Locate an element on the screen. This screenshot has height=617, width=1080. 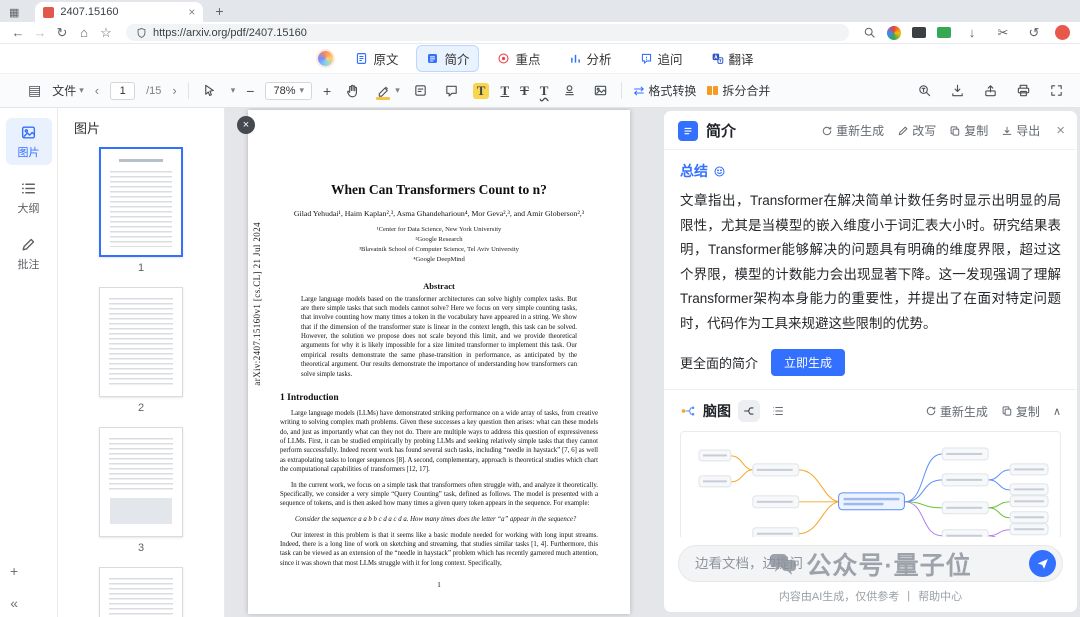
nav-right-icons: ↓ ✂ ↺ is located at coordinates (966, 33).